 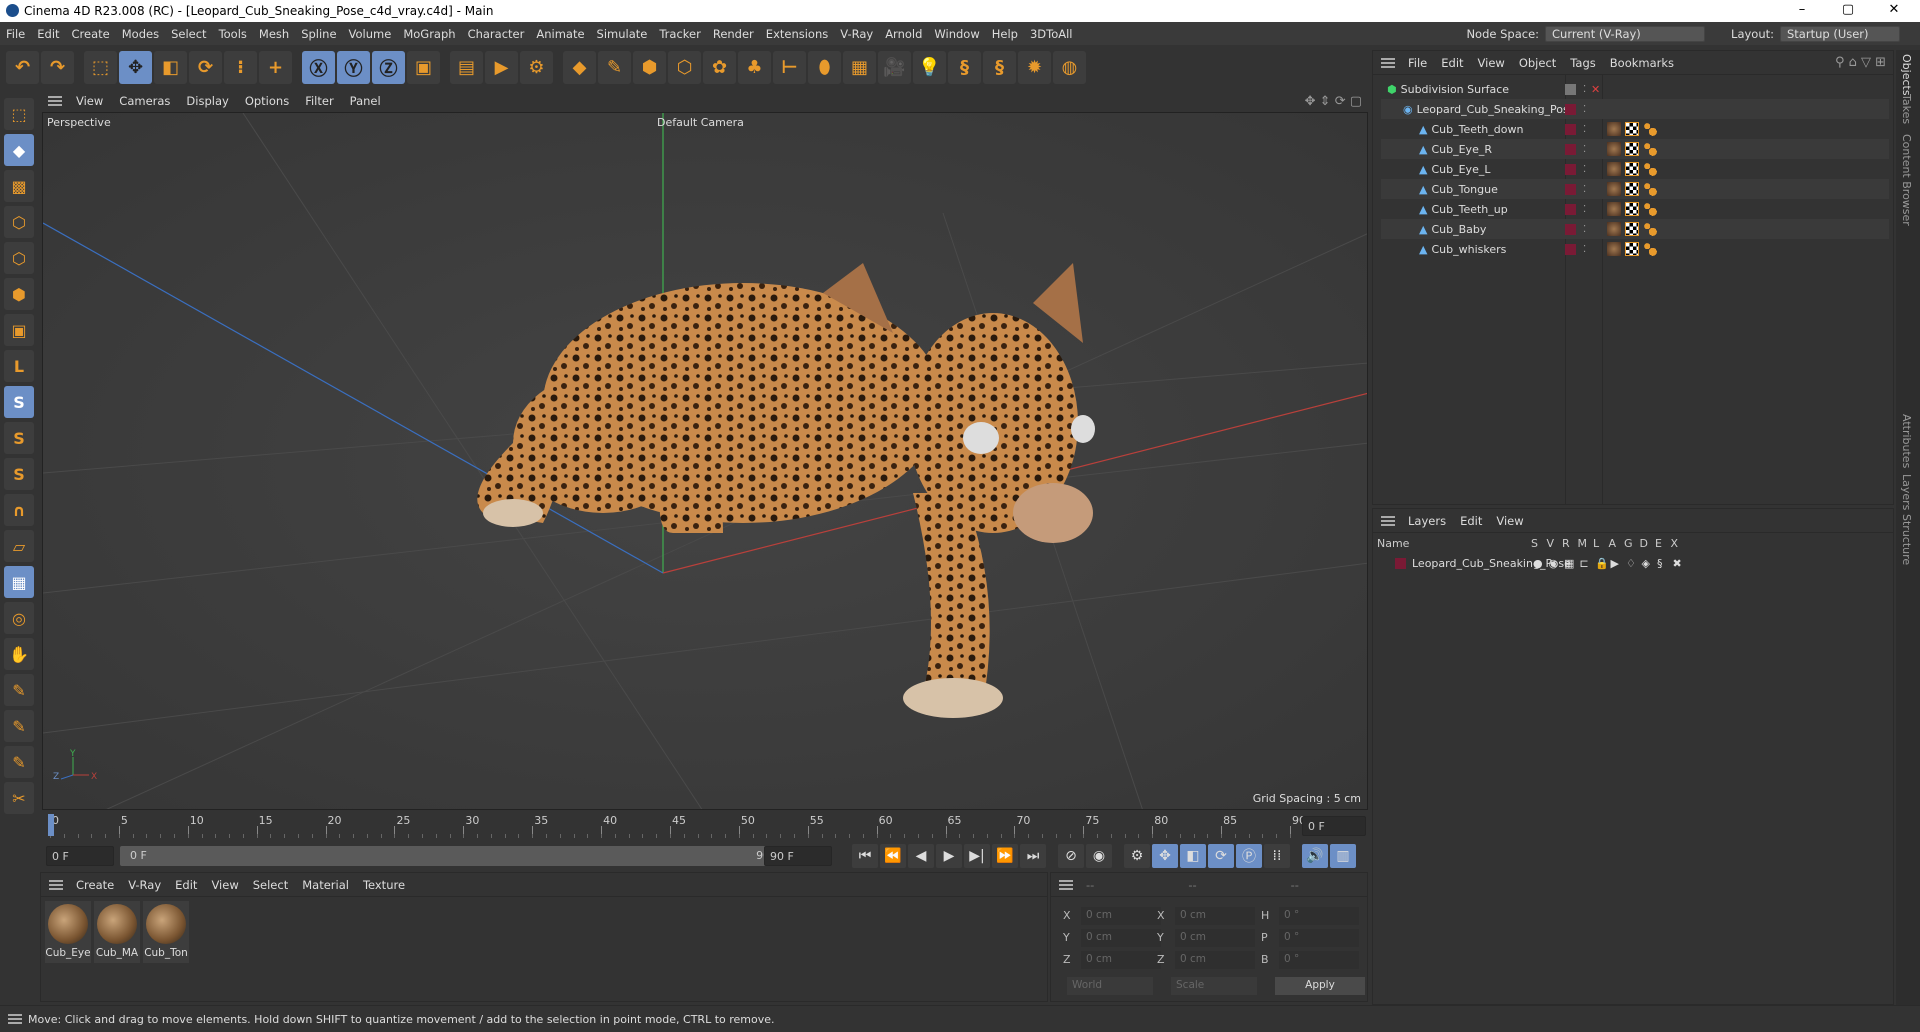 What do you see at coordinates (19, 546) in the screenshot?
I see `workplane-icon: ▱` at bounding box center [19, 546].